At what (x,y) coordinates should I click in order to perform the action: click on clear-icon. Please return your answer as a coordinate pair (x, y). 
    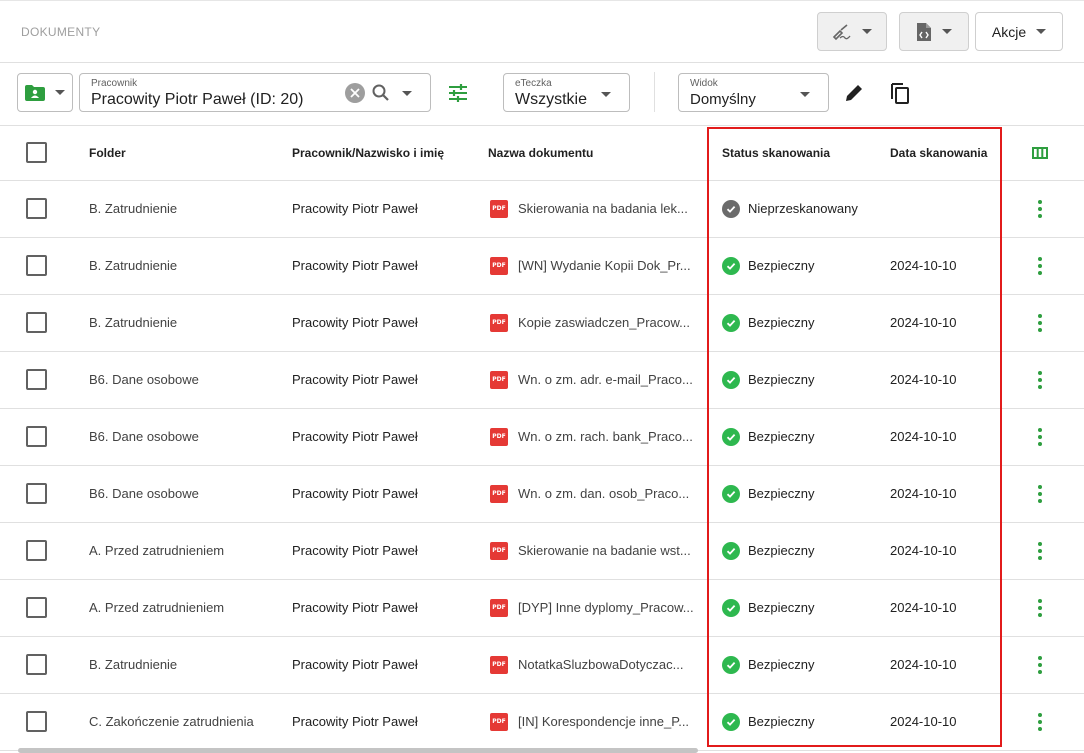
    Looking at the image, I should click on (355, 93).